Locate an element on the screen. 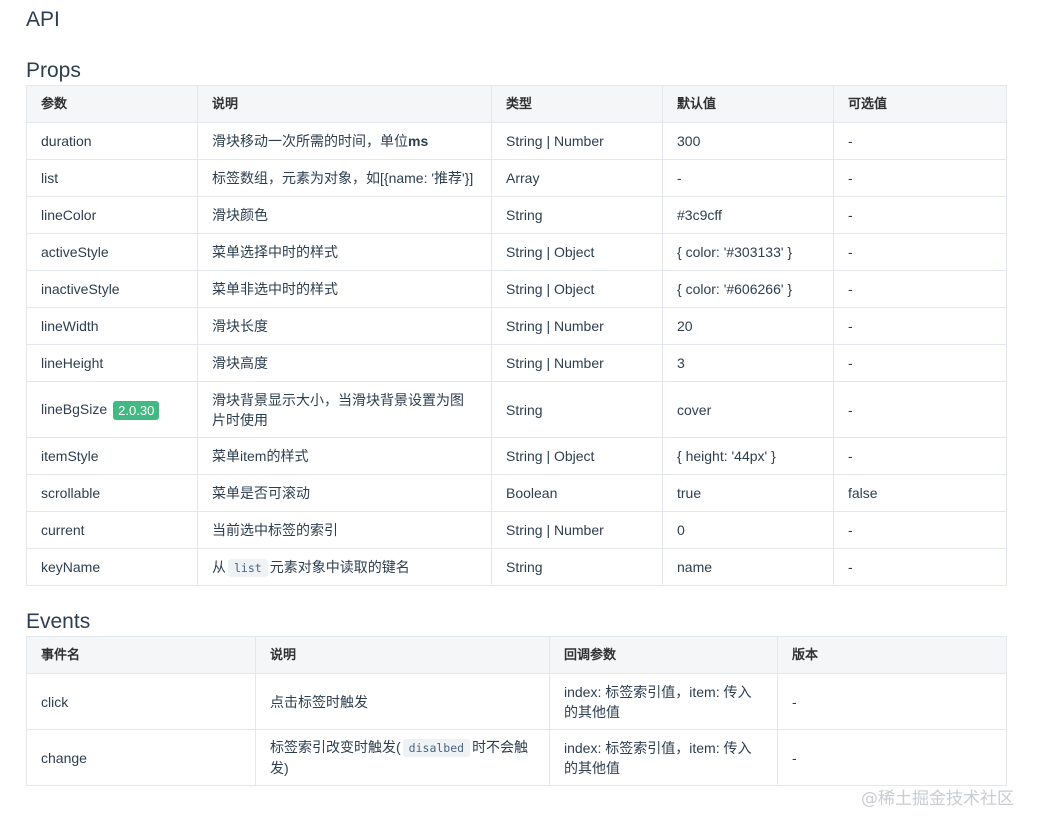  prop-desc: 标签数组，元素为对象，如[{name: '推荐'}] is located at coordinates (344, 178).